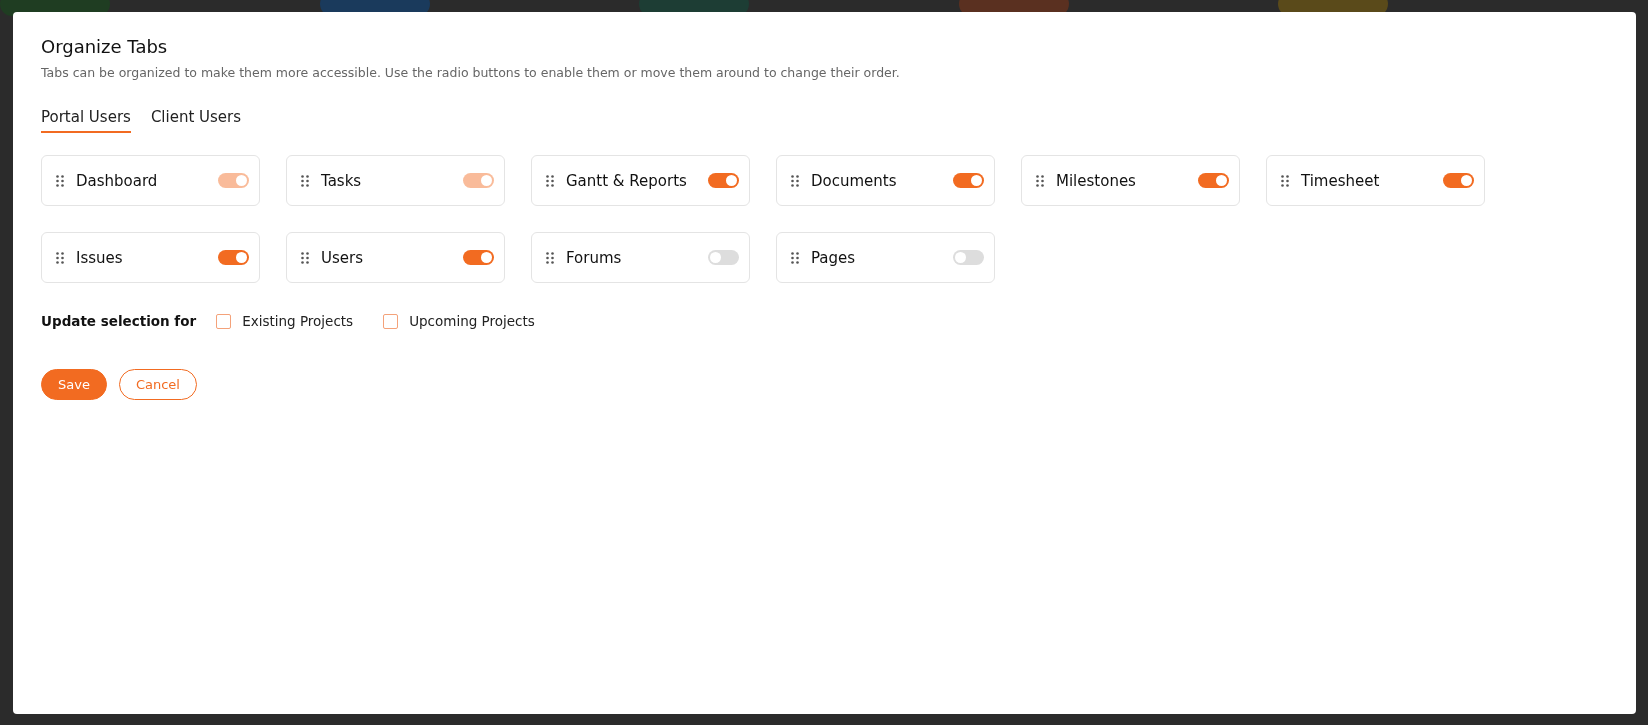 The width and height of the screenshot is (1648, 725). What do you see at coordinates (471, 72) in the screenshot?
I see `dialog-description: Tabs can be organized to make them more accessible. Use the radio buttons to enable them or move them around to change their order.` at bounding box center [471, 72].